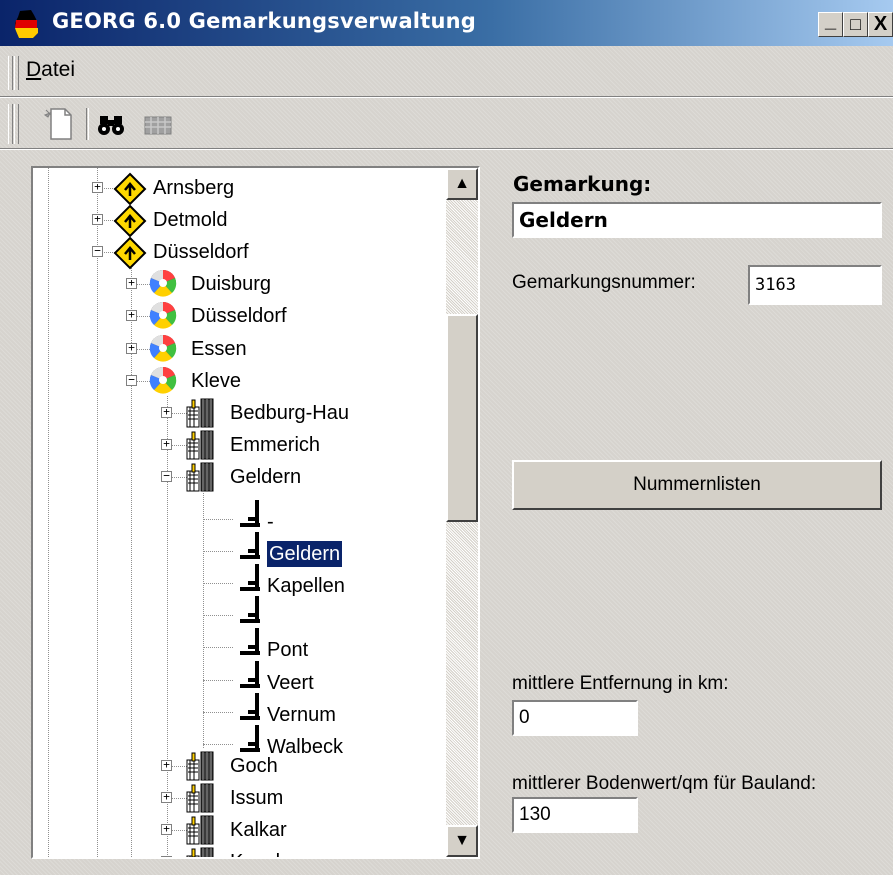 The width and height of the screenshot is (893, 875). What do you see at coordinates (190, 220) in the screenshot?
I see `tree-node-label: Detmold` at bounding box center [190, 220].